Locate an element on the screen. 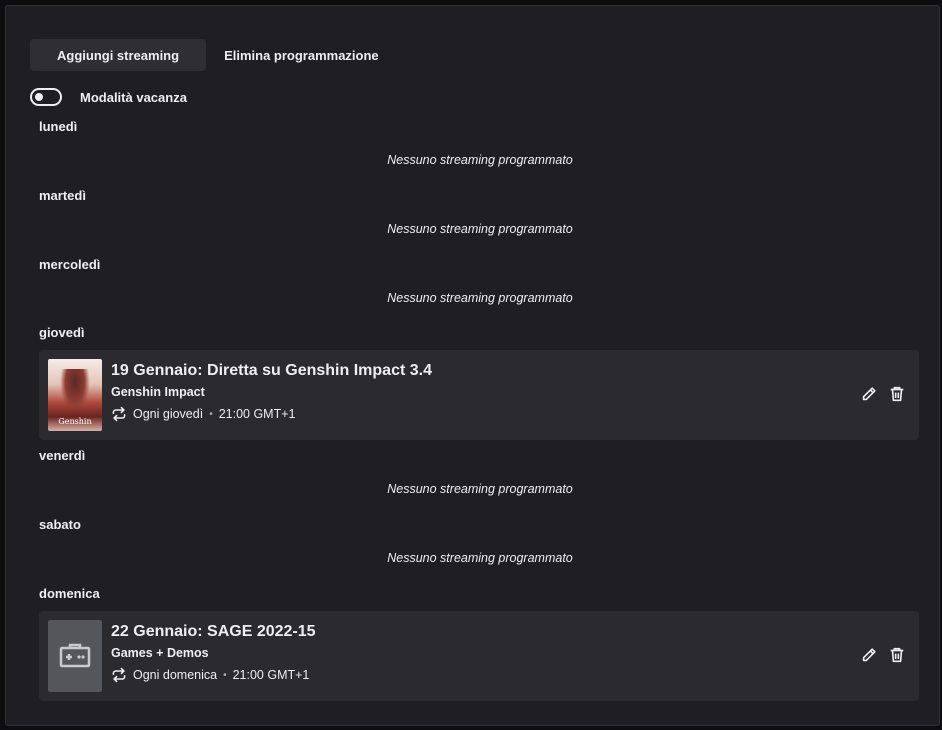 The image size is (942, 730). day-label-monday: lunedì is located at coordinates (58, 126).